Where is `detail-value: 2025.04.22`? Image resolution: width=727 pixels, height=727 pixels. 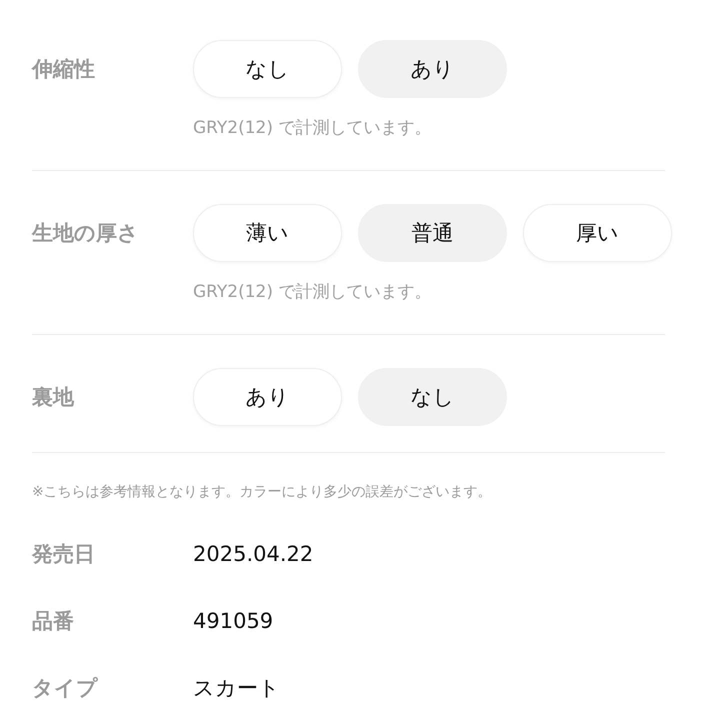 detail-value: 2025.04.22 is located at coordinates (253, 554).